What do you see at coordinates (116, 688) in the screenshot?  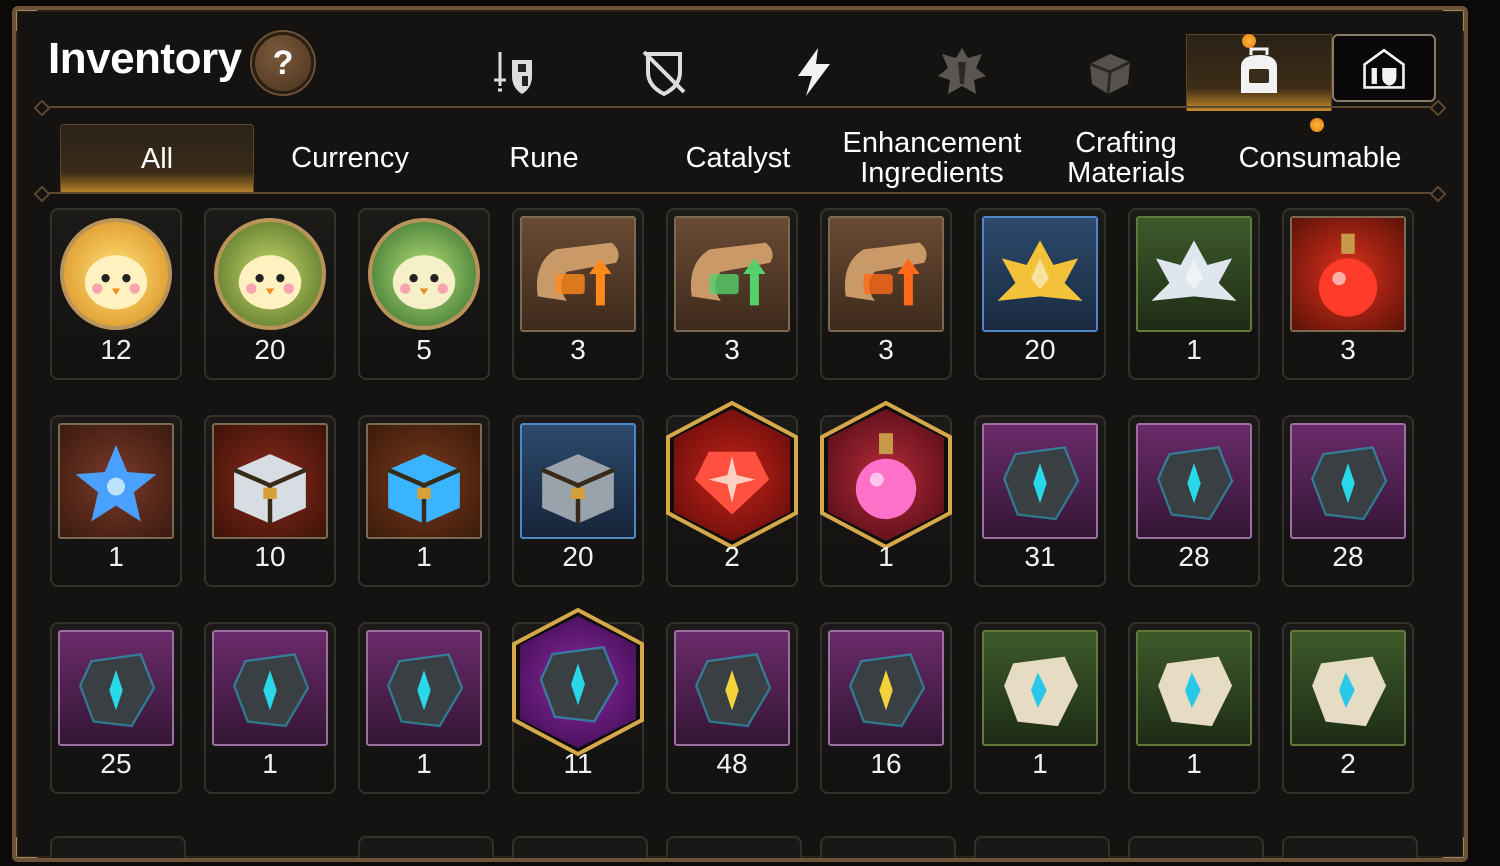 I see `rune-boots-icon` at bounding box center [116, 688].